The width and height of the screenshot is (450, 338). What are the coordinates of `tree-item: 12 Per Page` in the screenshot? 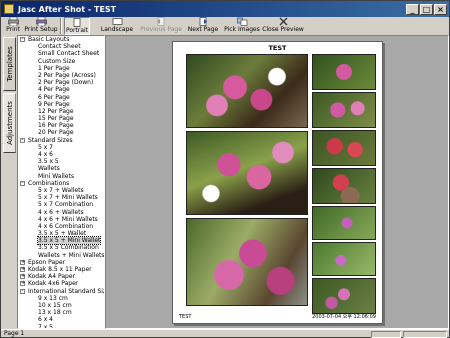 It's located at (61, 111).